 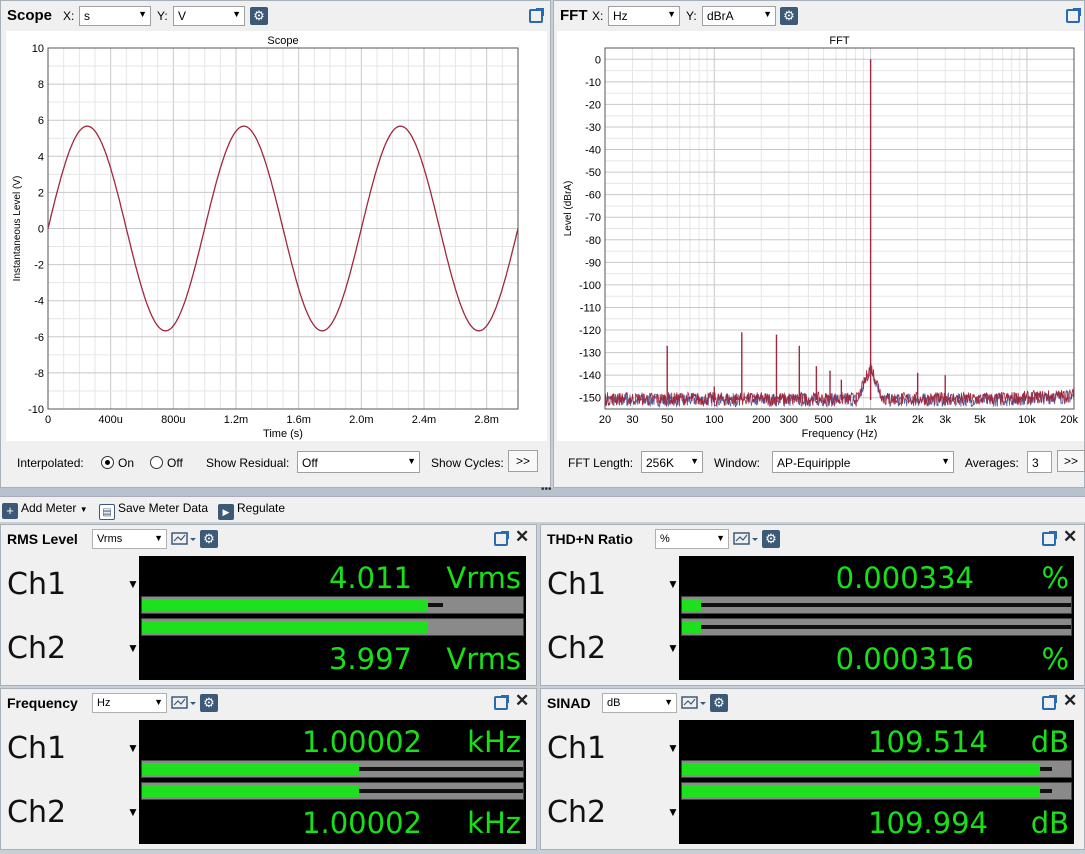 What do you see at coordinates (665, 539) in the screenshot?
I see `meter-unit-value: %` at bounding box center [665, 539].